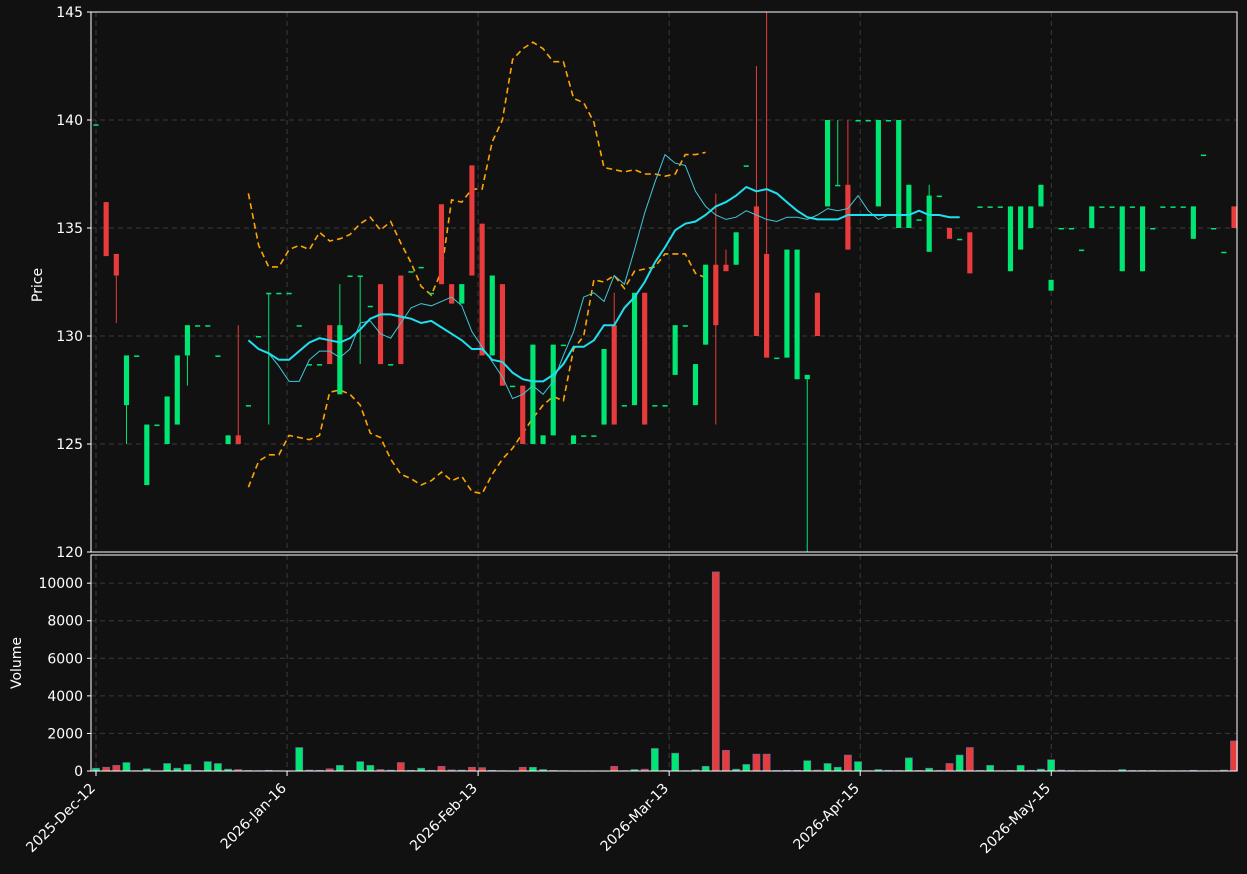 The height and width of the screenshot is (874, 1247). I want to click on price-axis-label: Price, so click(38, 285).